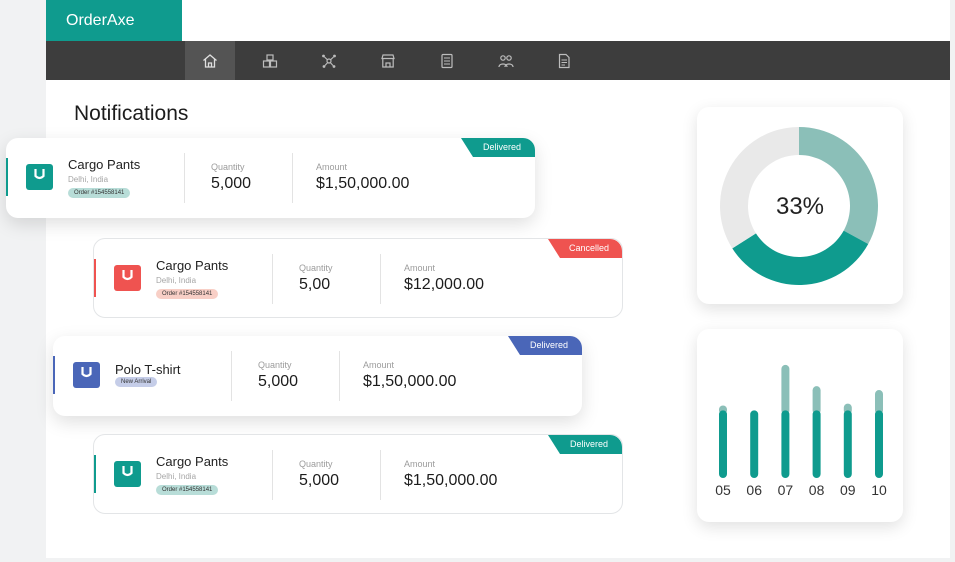  I want to click on amount-value: $12,000.00, so click(444, 284).